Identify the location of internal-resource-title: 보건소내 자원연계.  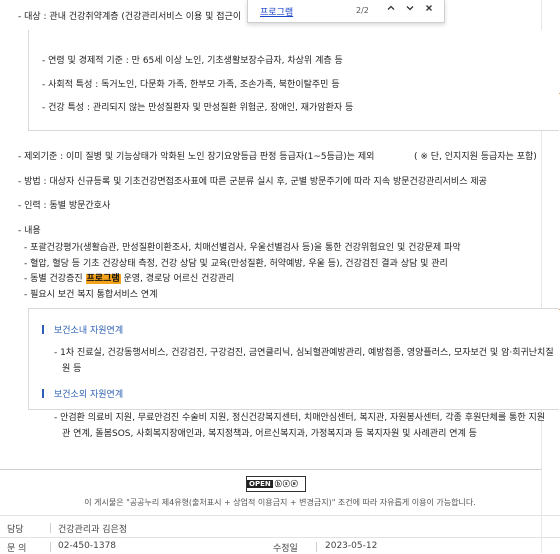
(82, 329).